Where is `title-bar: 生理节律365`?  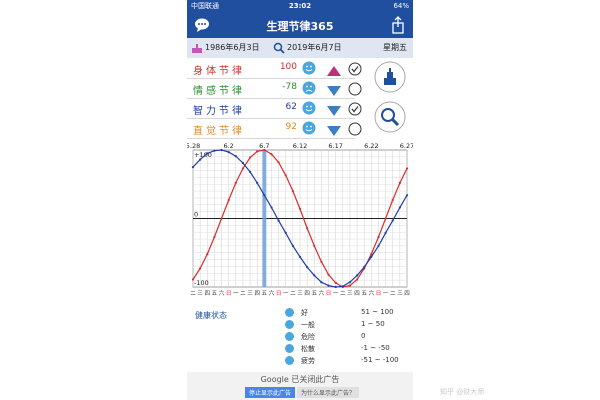 title-bar: 生理节律365 is located at coordinates (300, 25).